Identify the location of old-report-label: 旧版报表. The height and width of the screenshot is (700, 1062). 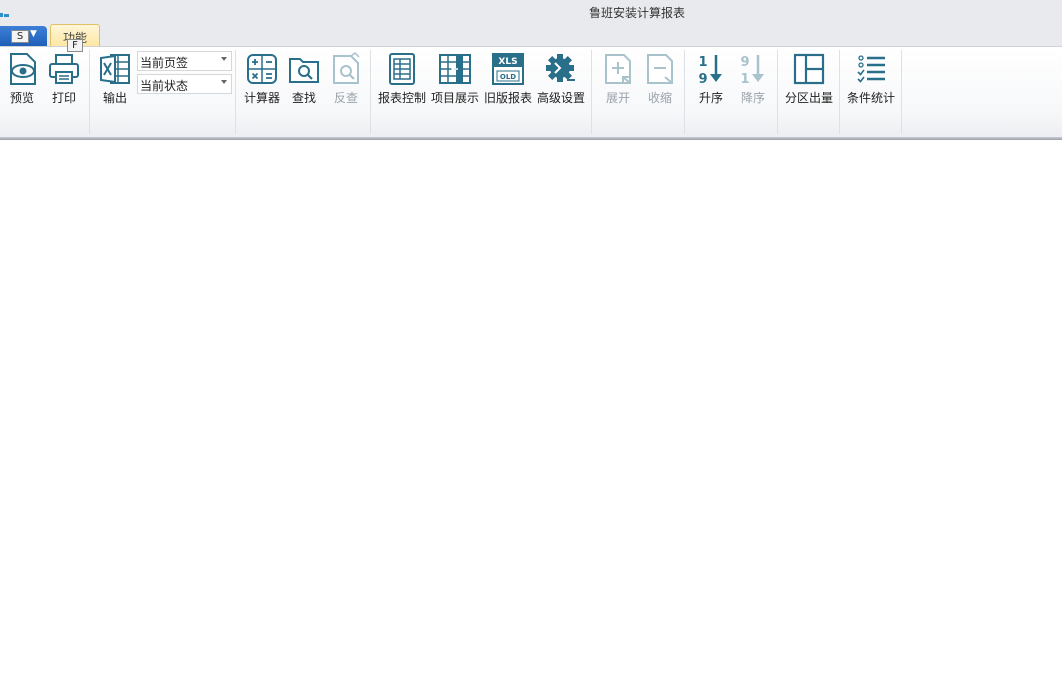
(507, 98).